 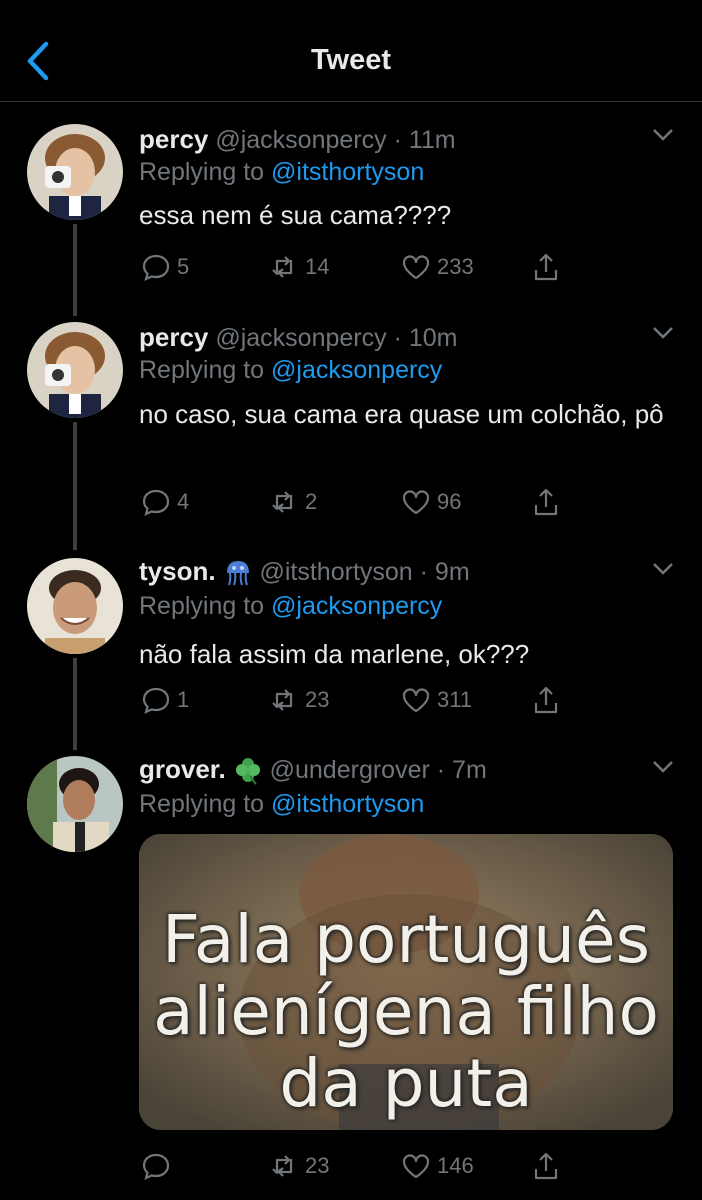 I want to click on user-handle: @undergrover, so click(x=350, y=770).